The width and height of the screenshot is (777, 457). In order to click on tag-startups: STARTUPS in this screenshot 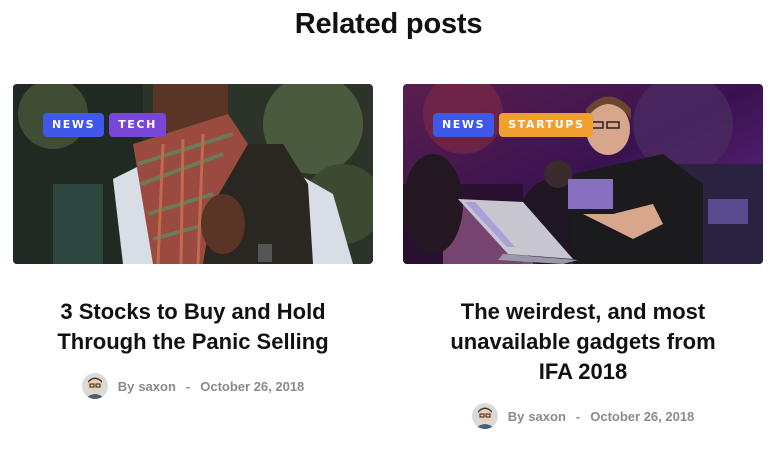, I will do `click(546, 125)`.